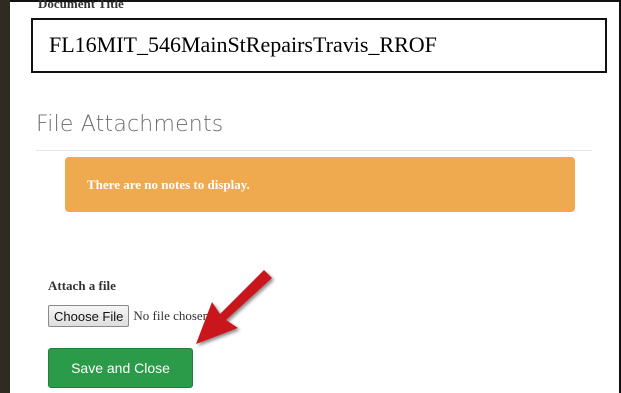 This screenshot has width=621, height=393. I want to click on no-notes-alert: There are no notes to display., so click(320, 184).